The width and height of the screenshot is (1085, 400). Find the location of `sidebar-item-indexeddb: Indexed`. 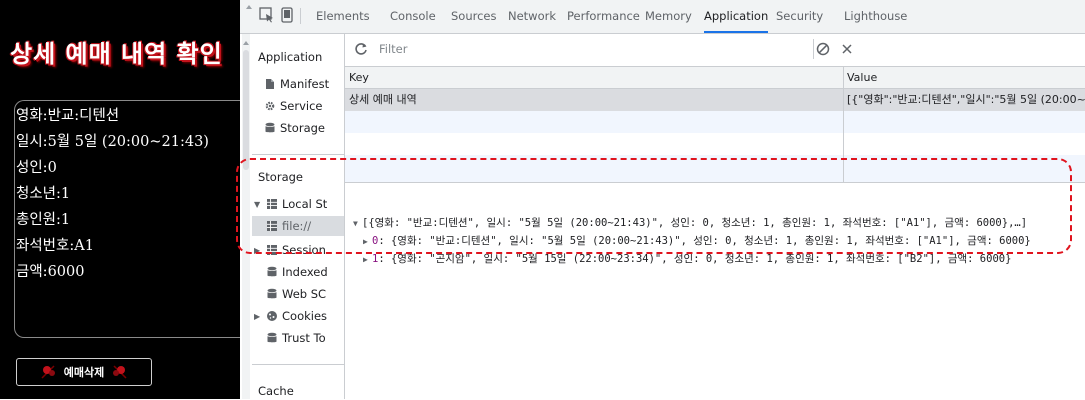

sidebar-item-indexeddb: Indexed is located at coordinates (305, 272).